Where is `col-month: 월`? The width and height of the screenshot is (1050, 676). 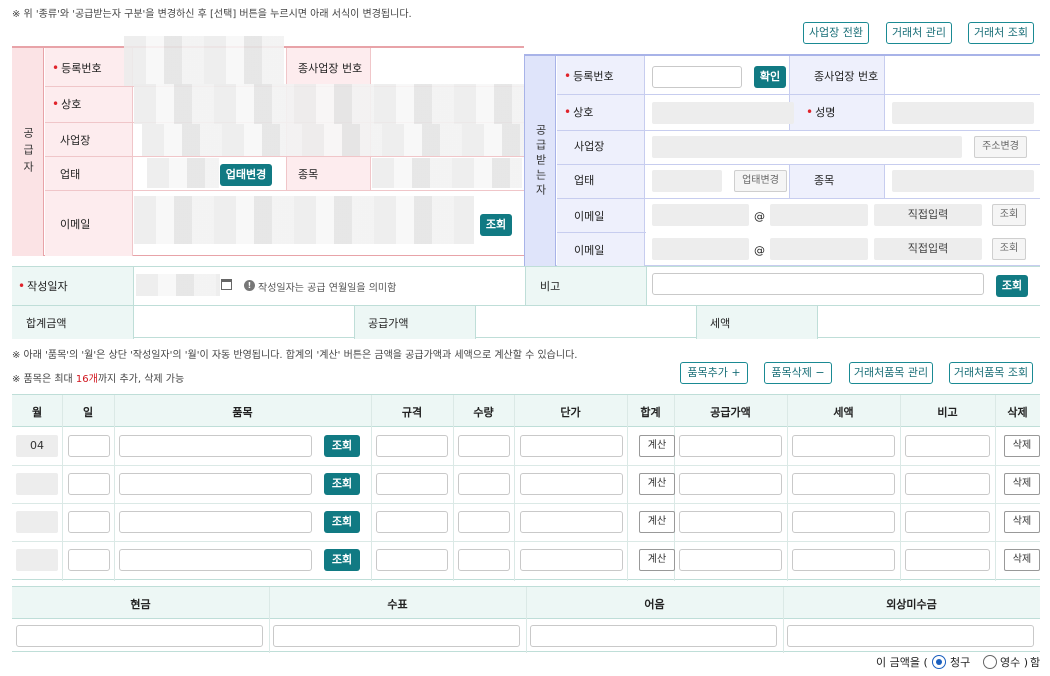 col-month: 월 is located at coordinates (37, 412).